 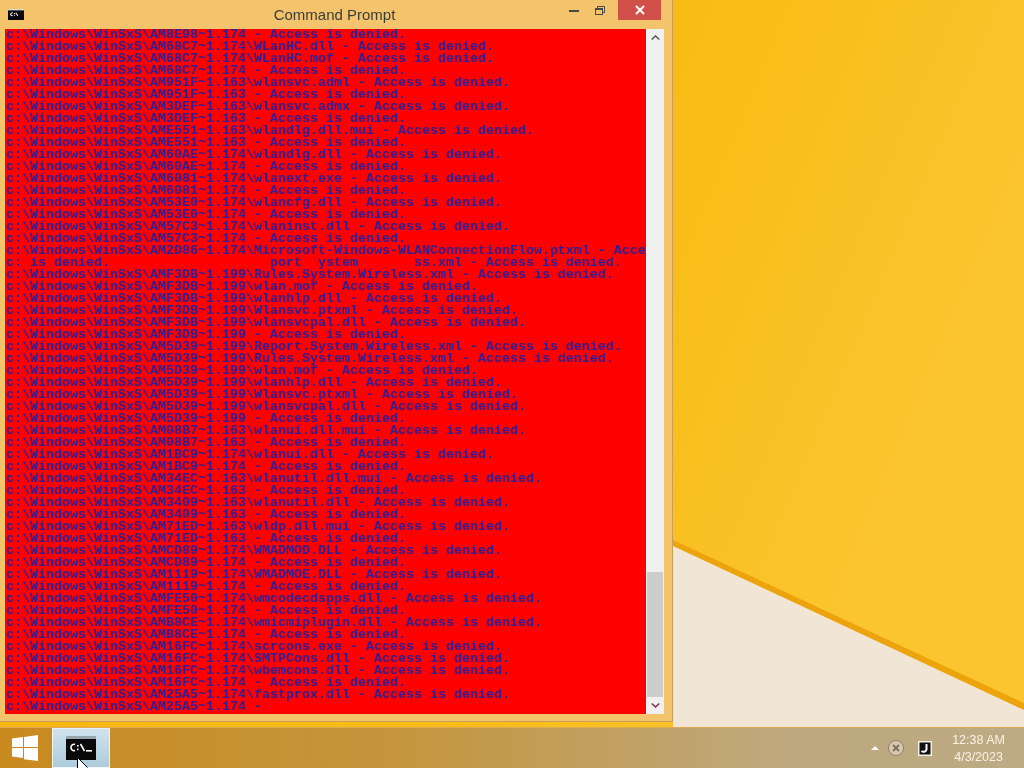 I want to click on taskbar-app-button, so click(x=81, y=748).